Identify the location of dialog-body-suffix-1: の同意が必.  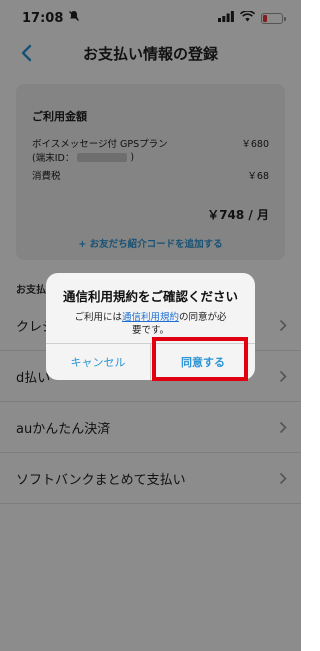
(203, 317).